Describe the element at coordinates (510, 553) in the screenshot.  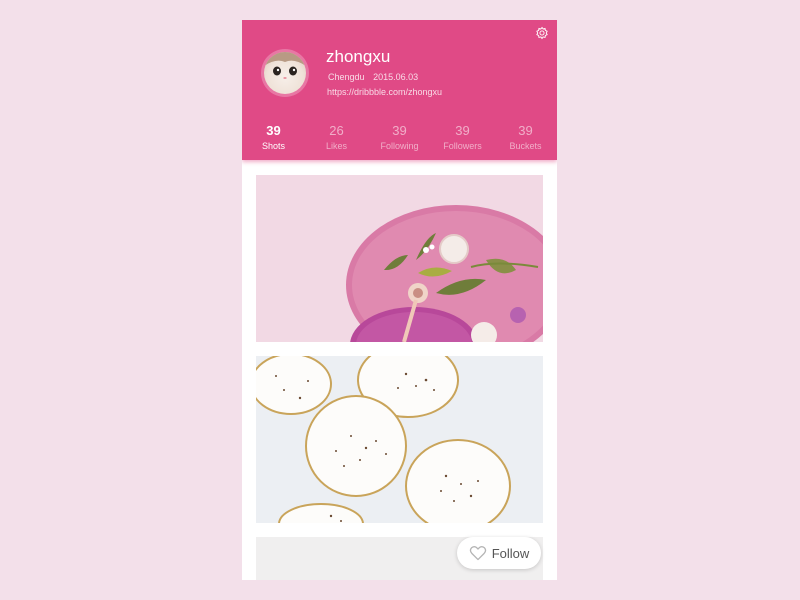
I see `follow-label: Follow` at that location.